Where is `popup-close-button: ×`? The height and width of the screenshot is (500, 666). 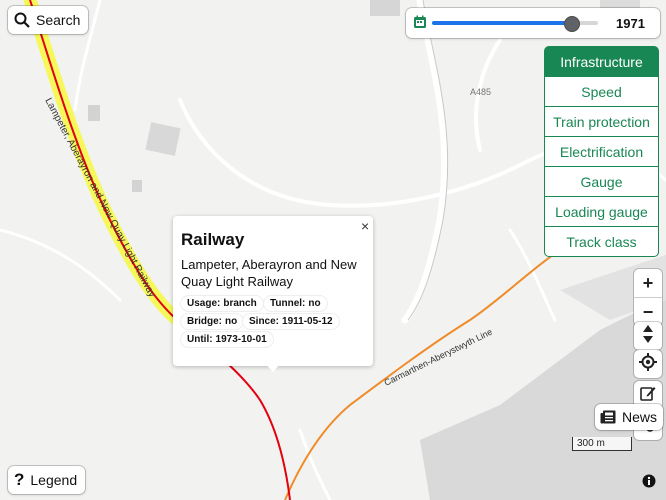
popup-close-button: × is located at coordinates (365, 226).